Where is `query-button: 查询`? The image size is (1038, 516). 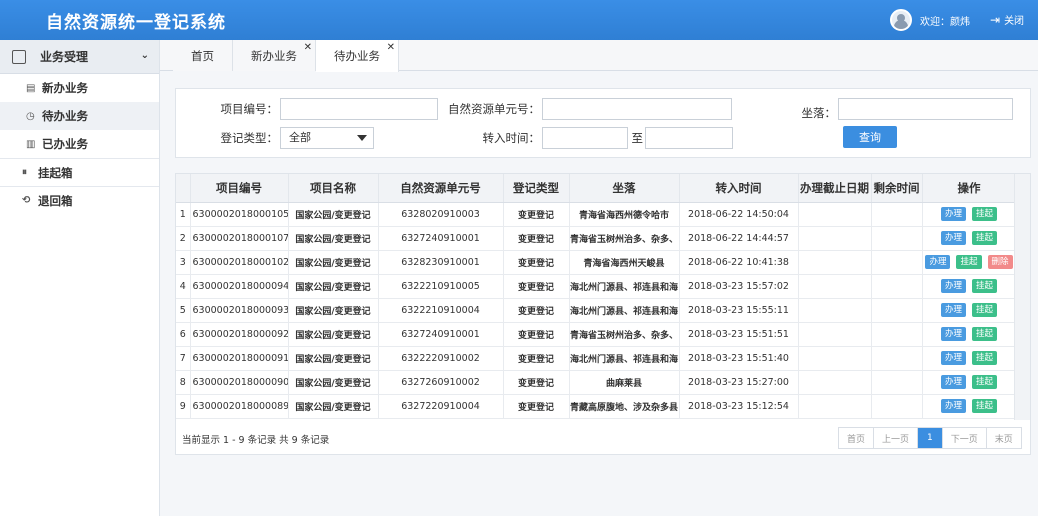 query-button: 查询 is located at coordinates (870, 137).